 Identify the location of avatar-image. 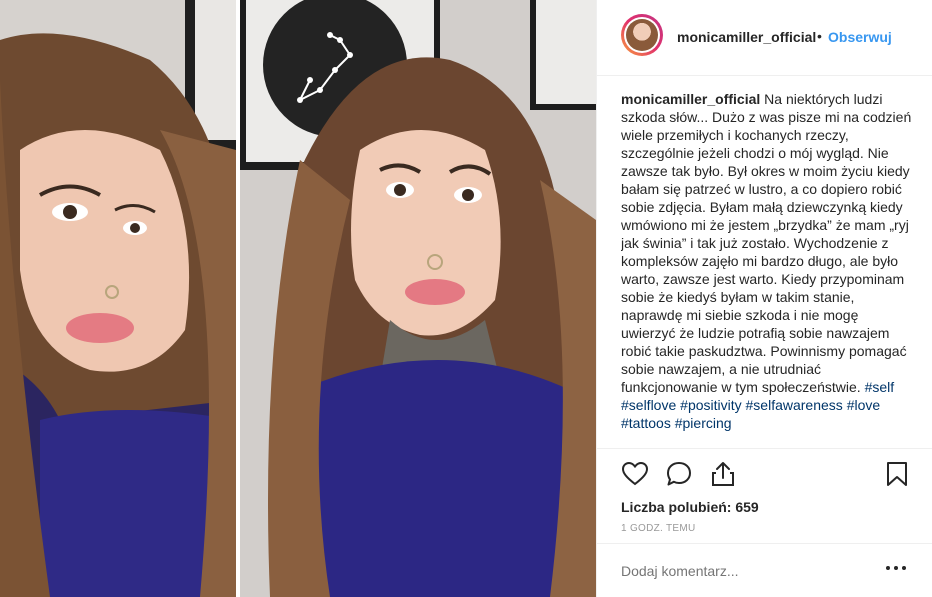
(642, 35).